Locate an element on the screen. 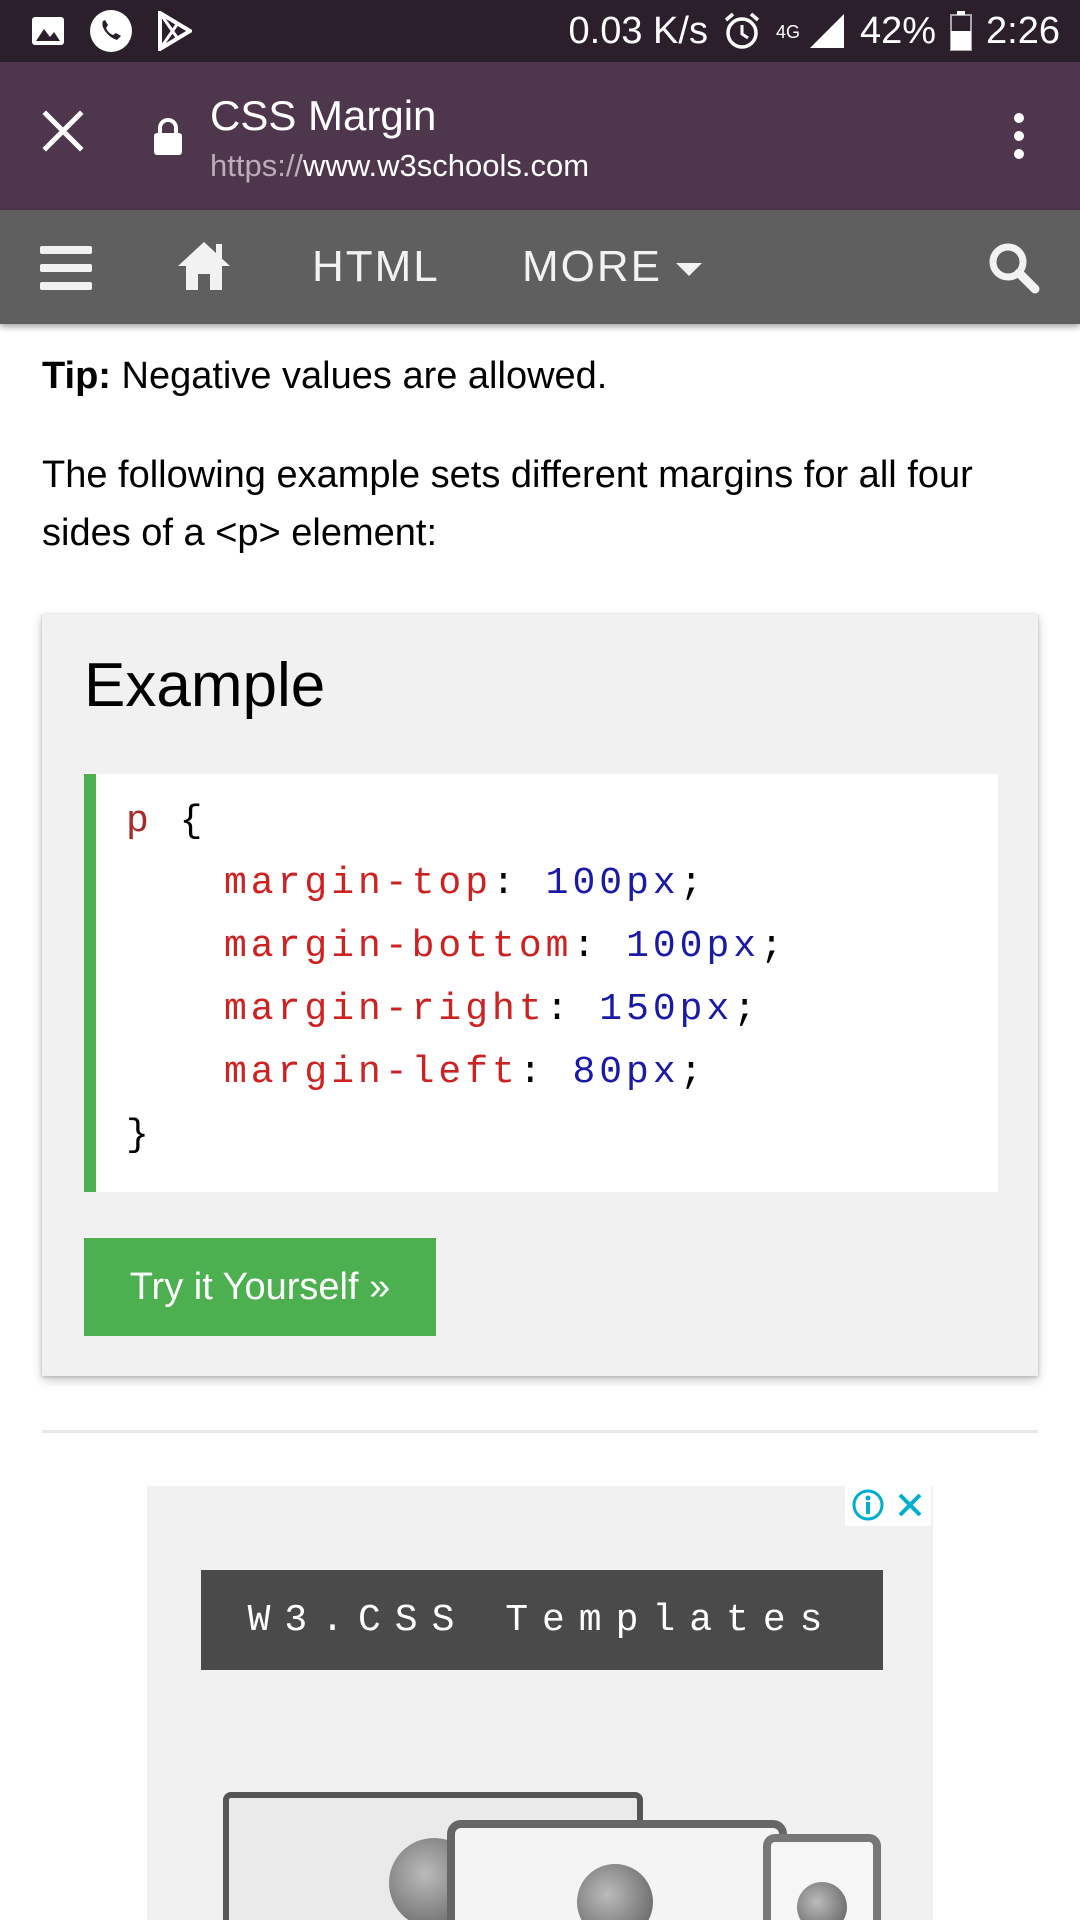 This screenshot has height=1920, width=1080. signal-icon is located at coordinates (827, 31).